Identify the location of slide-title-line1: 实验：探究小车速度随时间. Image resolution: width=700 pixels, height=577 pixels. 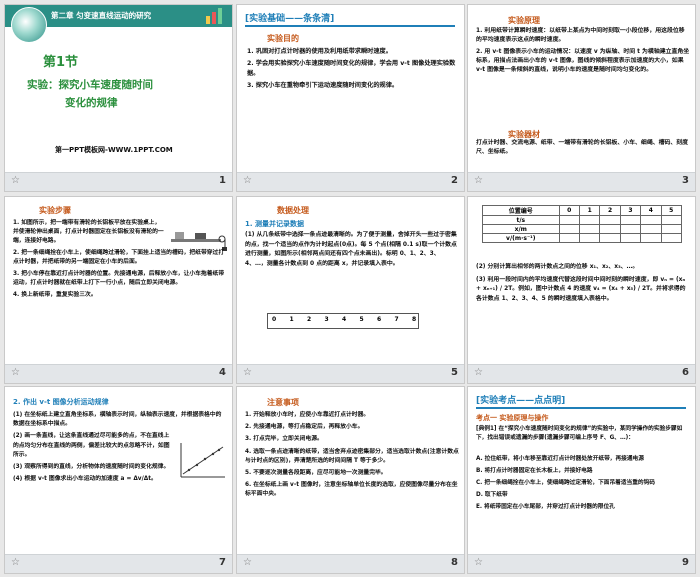
(90, 85).